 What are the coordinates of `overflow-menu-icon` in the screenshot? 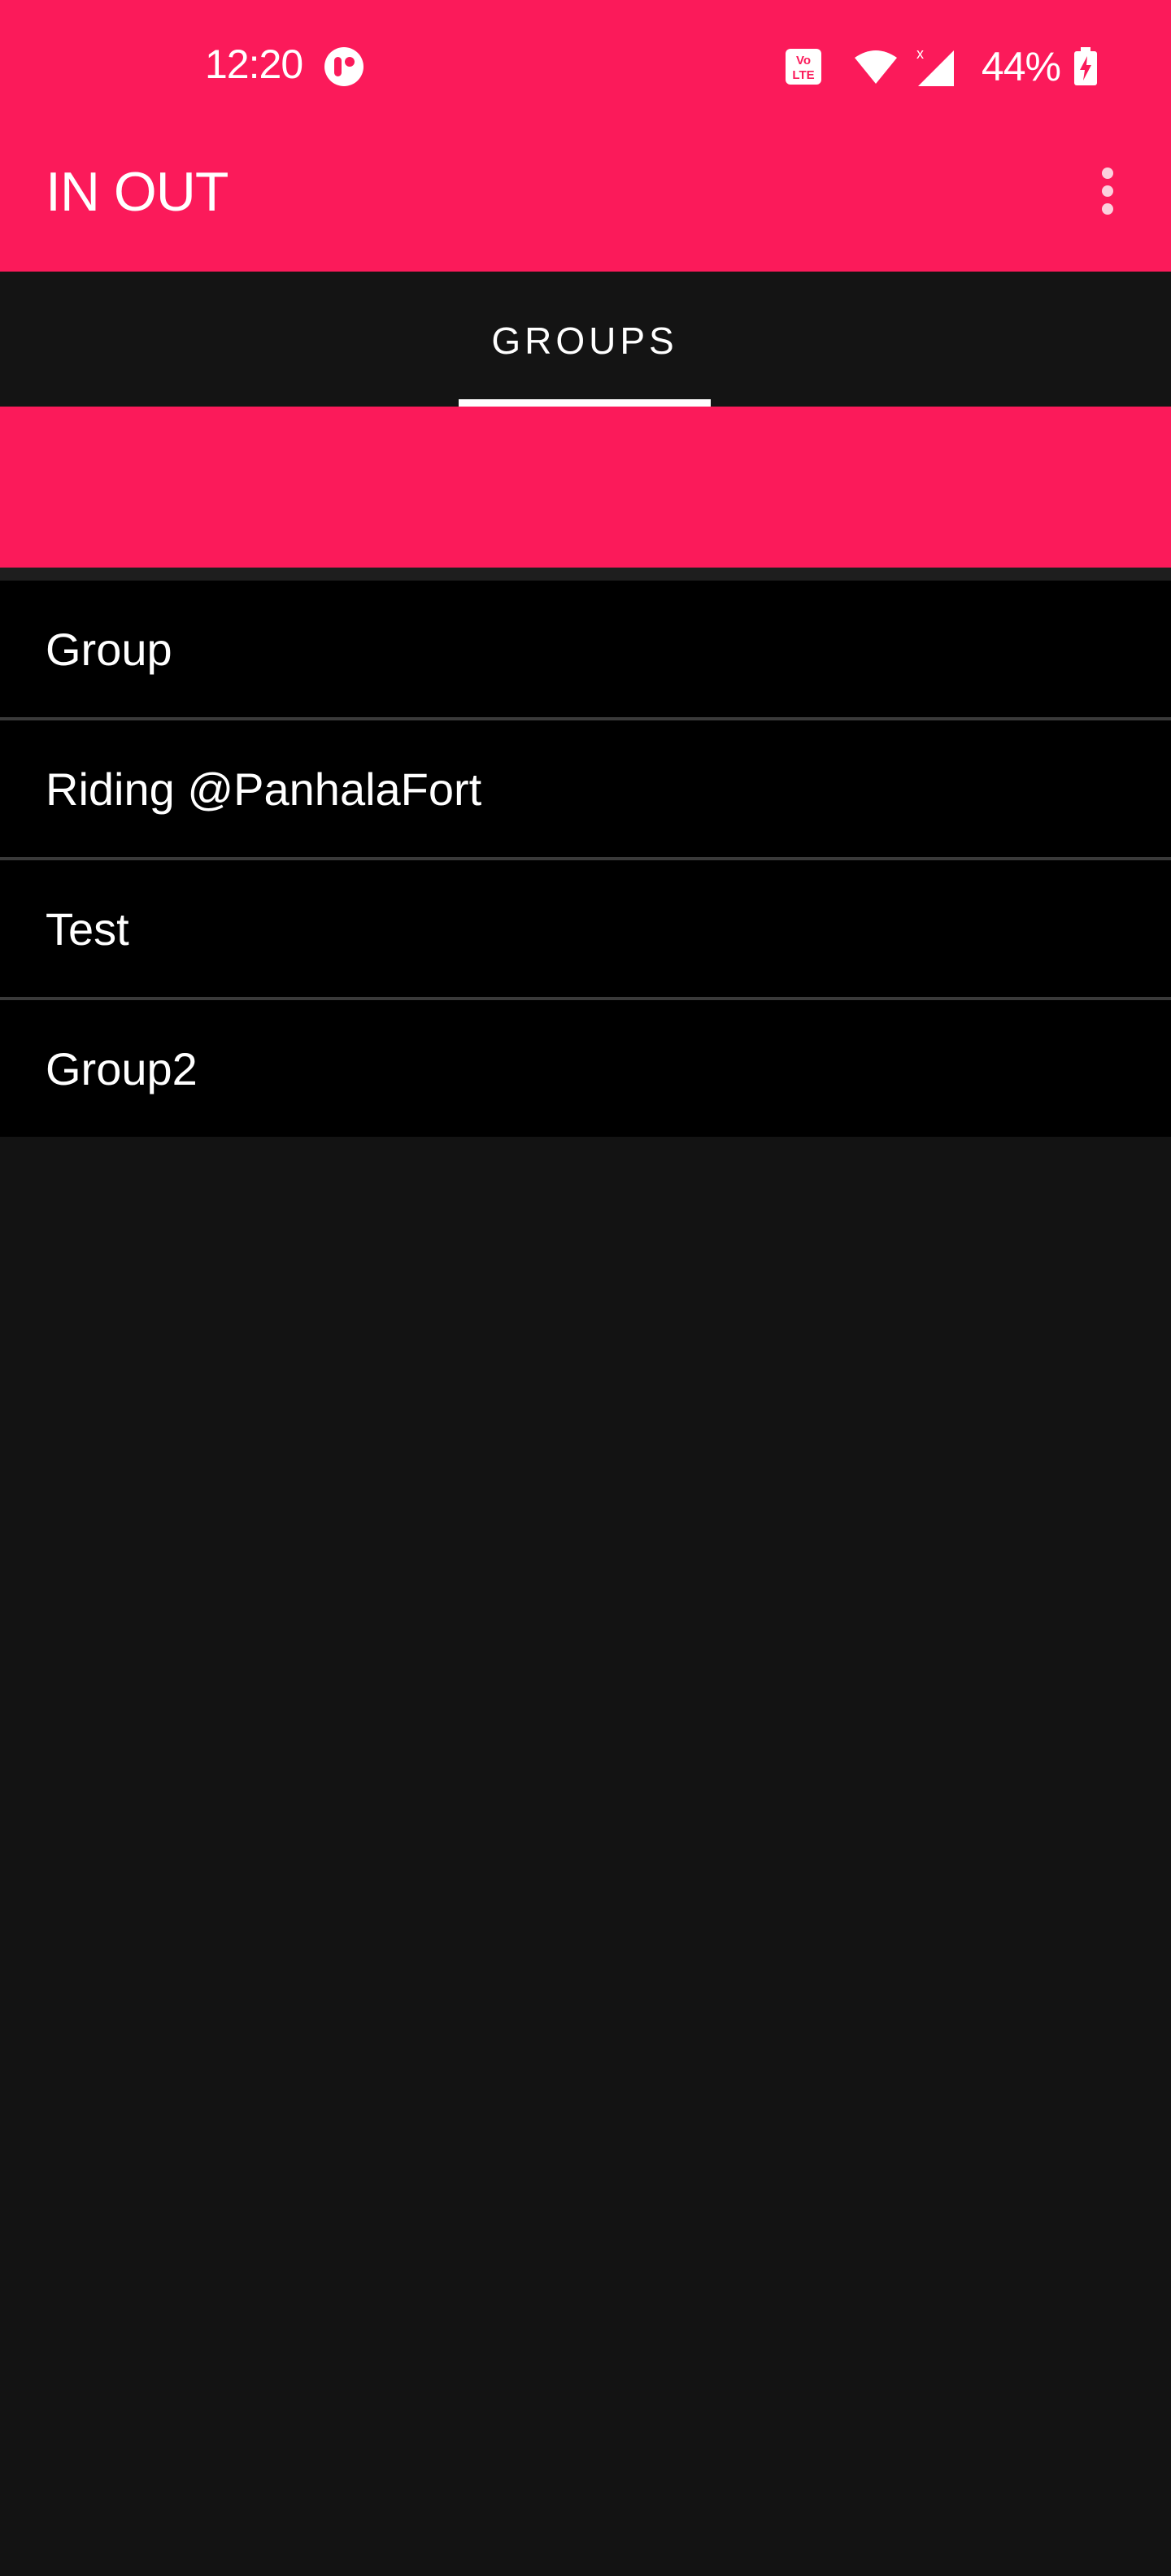 It's located at (1108, 192).